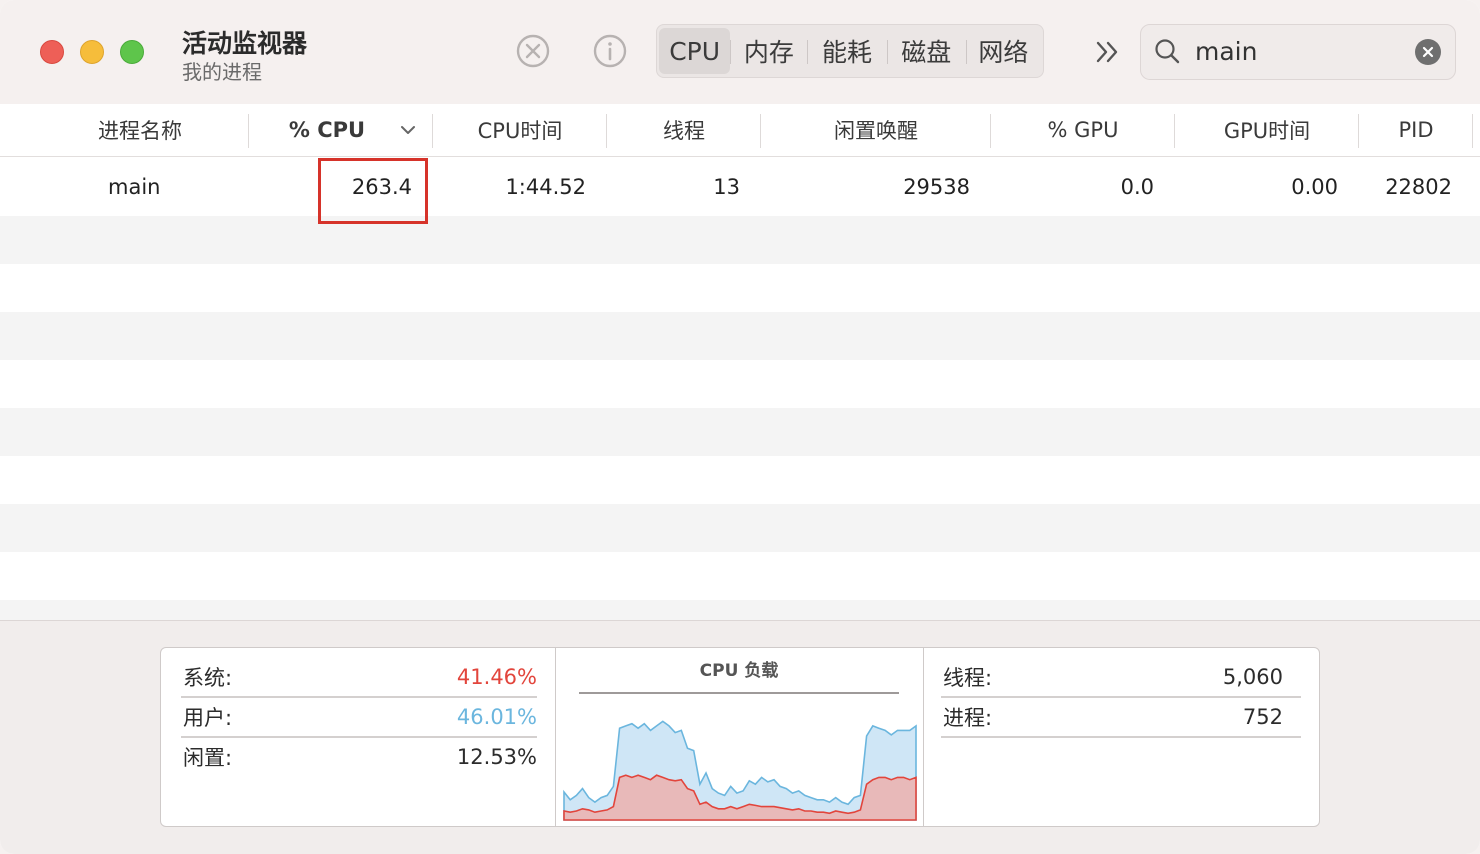 Image resolution: width=1480 pixels, height=854 pixels. I want to click on cpu-load-chart-title: CPU 负载, so click(739, 671).